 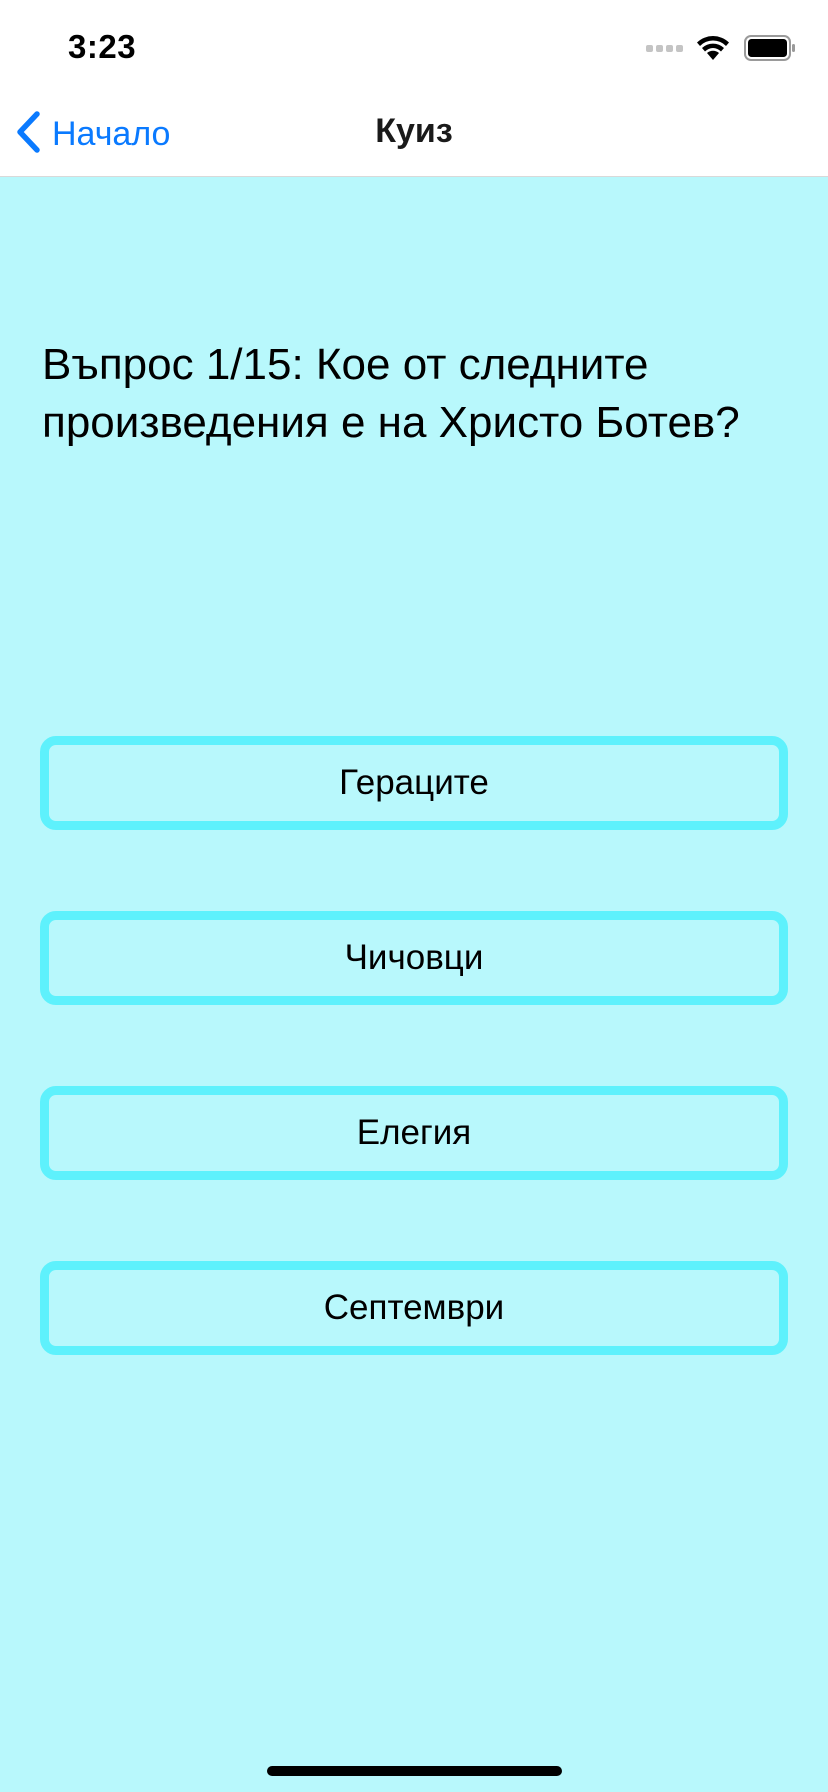 What do you see at coordinates (414, 783) in the screenshot?
I see `answer-button-1: Гераците` at bounding box center [414, 783].